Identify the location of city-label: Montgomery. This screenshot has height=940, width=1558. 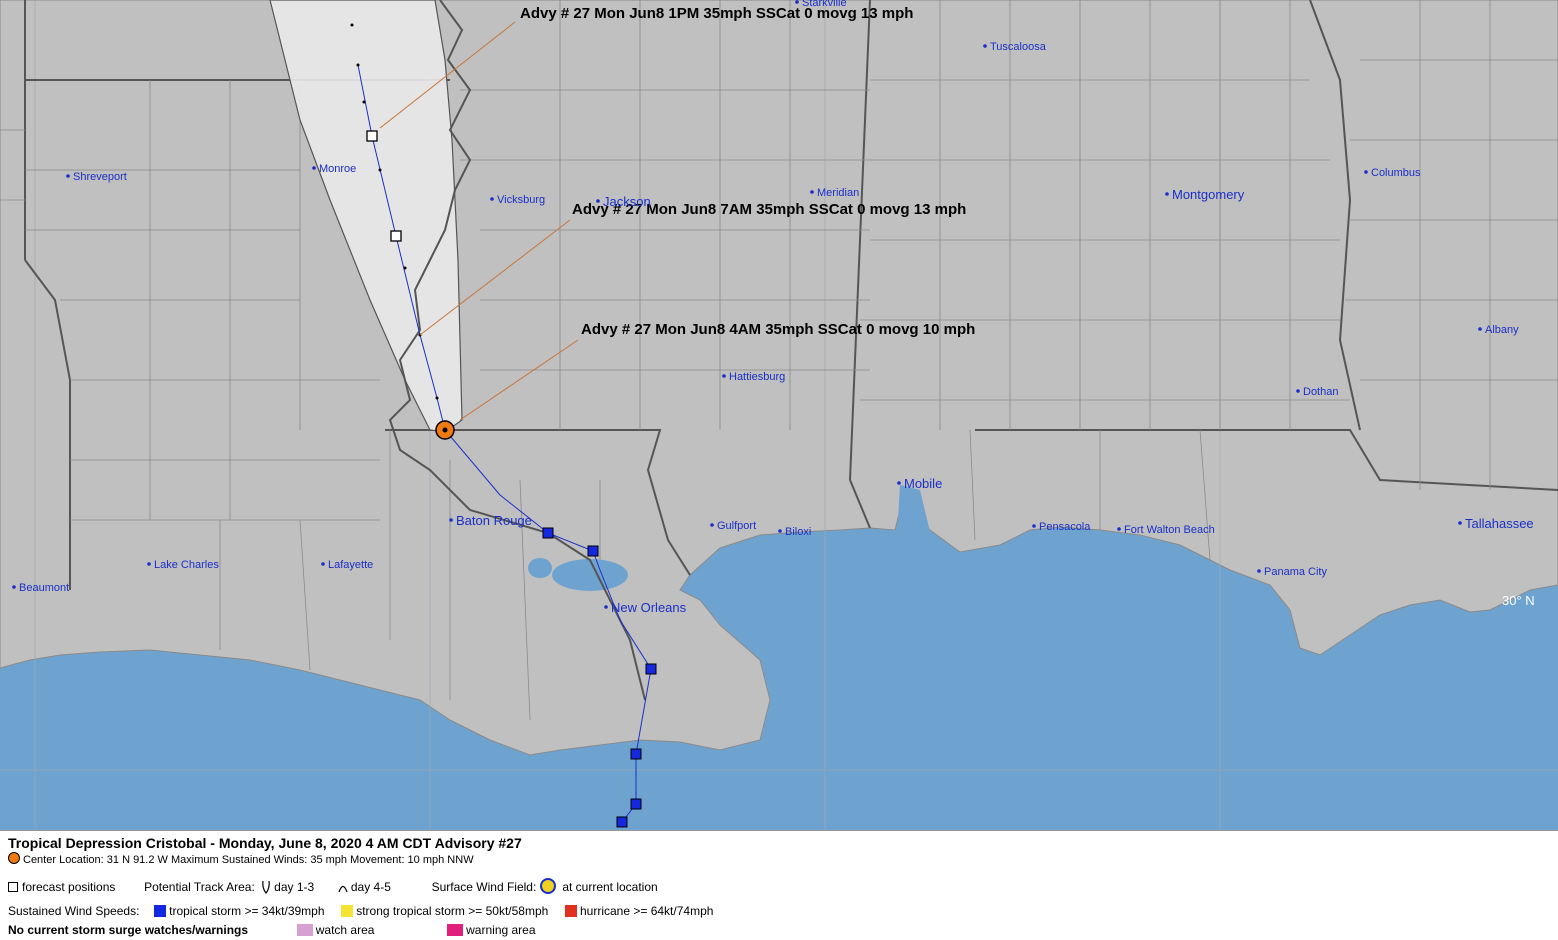
(1208, 194).